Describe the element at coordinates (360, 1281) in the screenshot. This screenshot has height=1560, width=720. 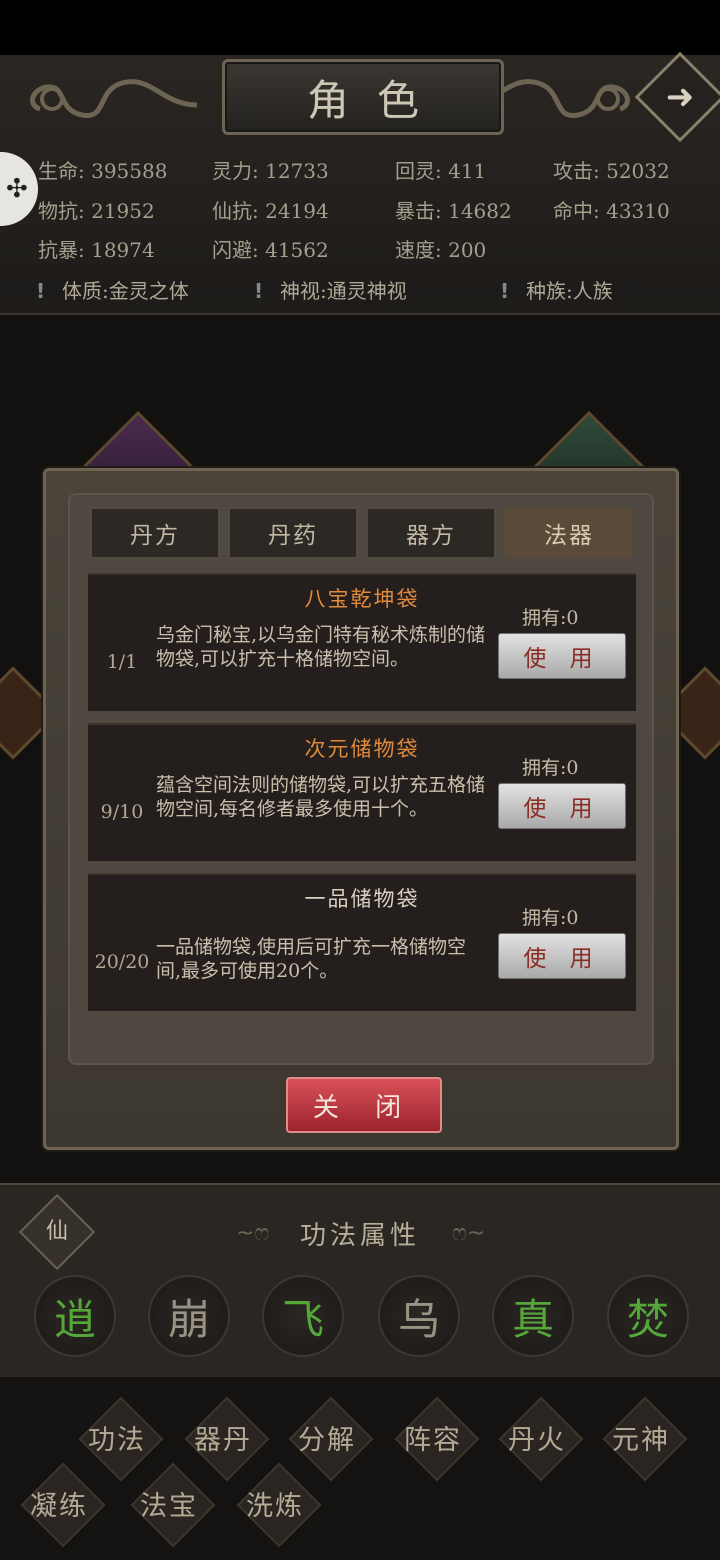
I see `technique-attributes-panel: 仙 ~ෆ 功法属性 ෆ~ 逍 崩 飞 乌 真 焚` at that location.